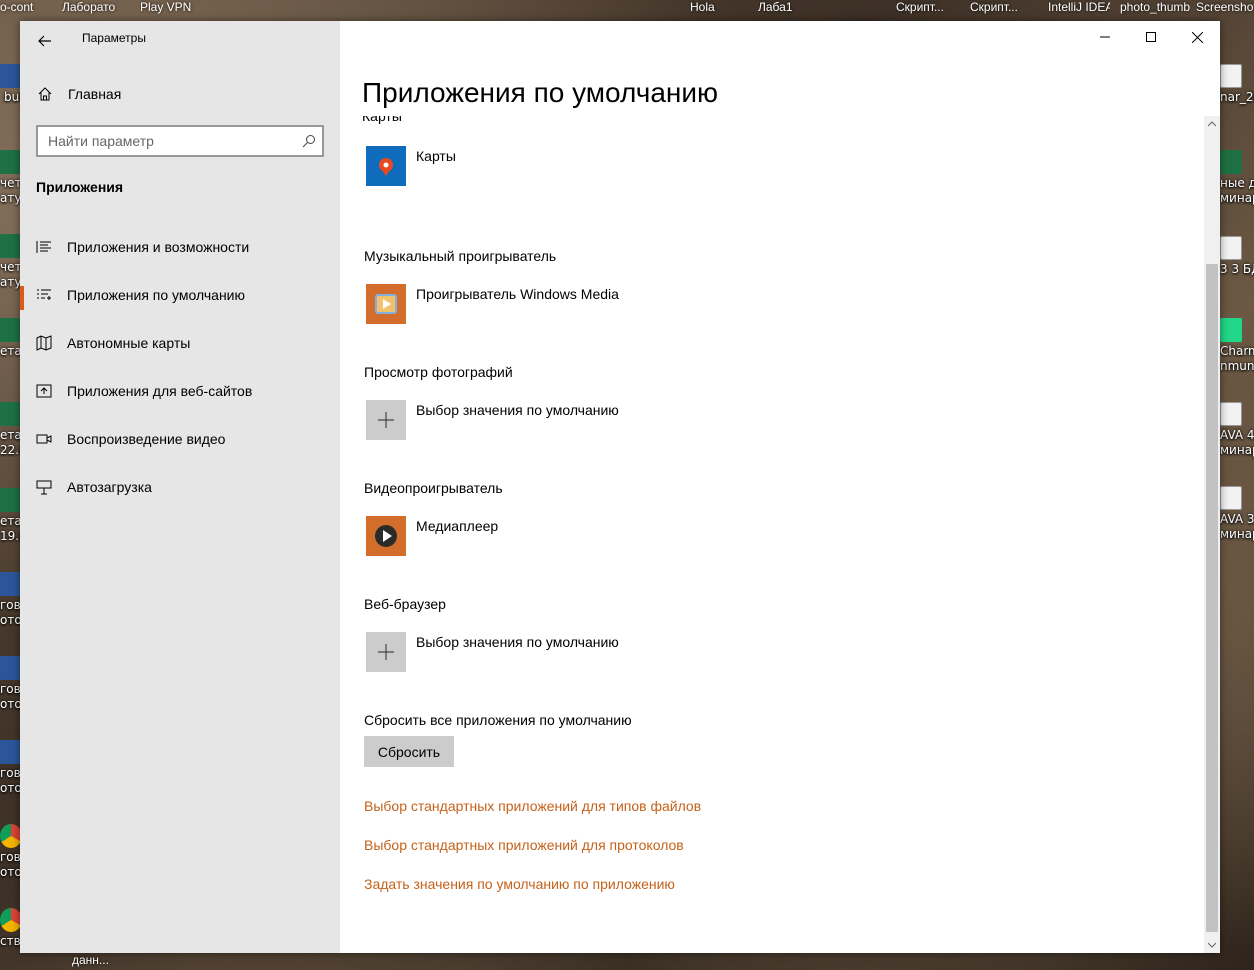  I want to click on chevron-up-icon, so click(1212, 124).